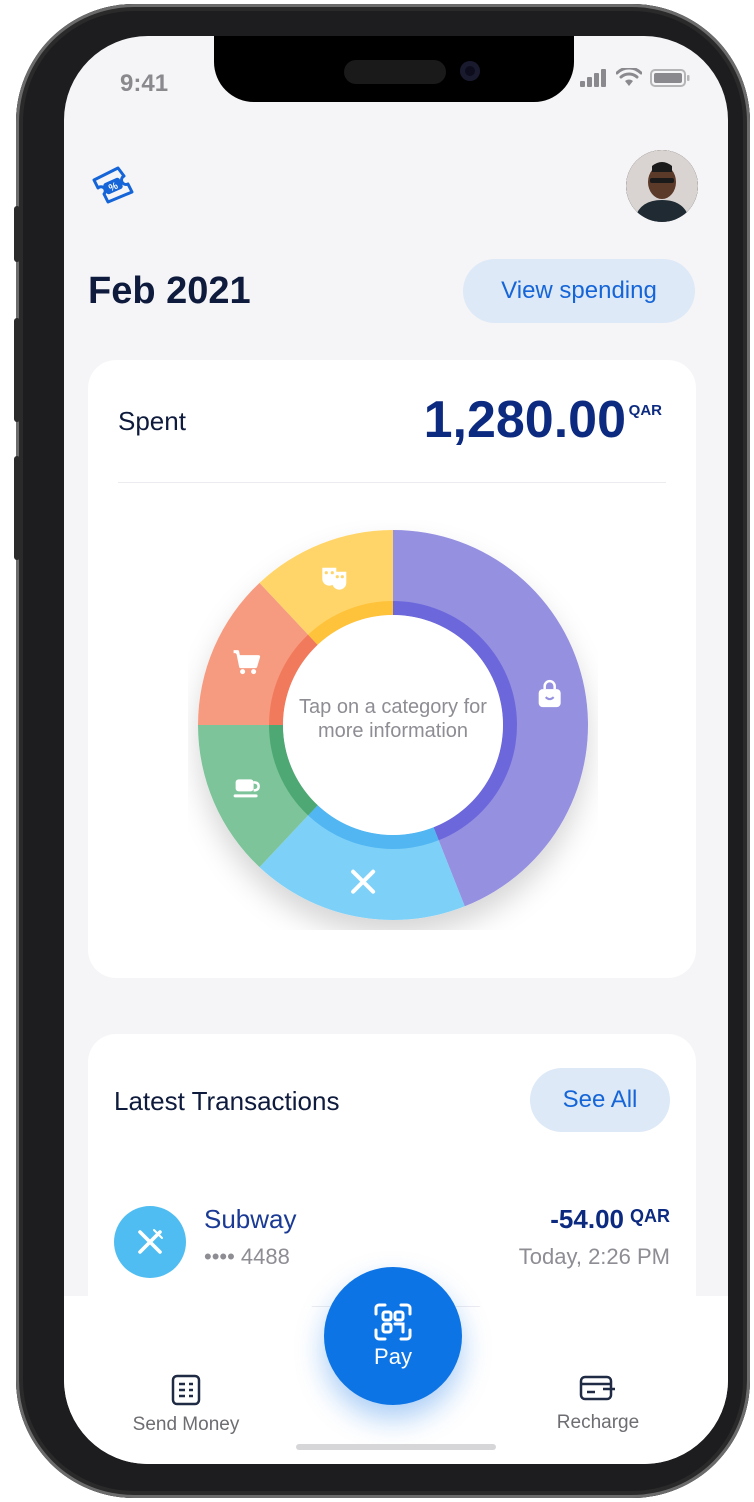  What do you see at coordinates (579, 291) in the screenshot?
I see `view-spending-button: View spending` at bounding box center [579, 291].